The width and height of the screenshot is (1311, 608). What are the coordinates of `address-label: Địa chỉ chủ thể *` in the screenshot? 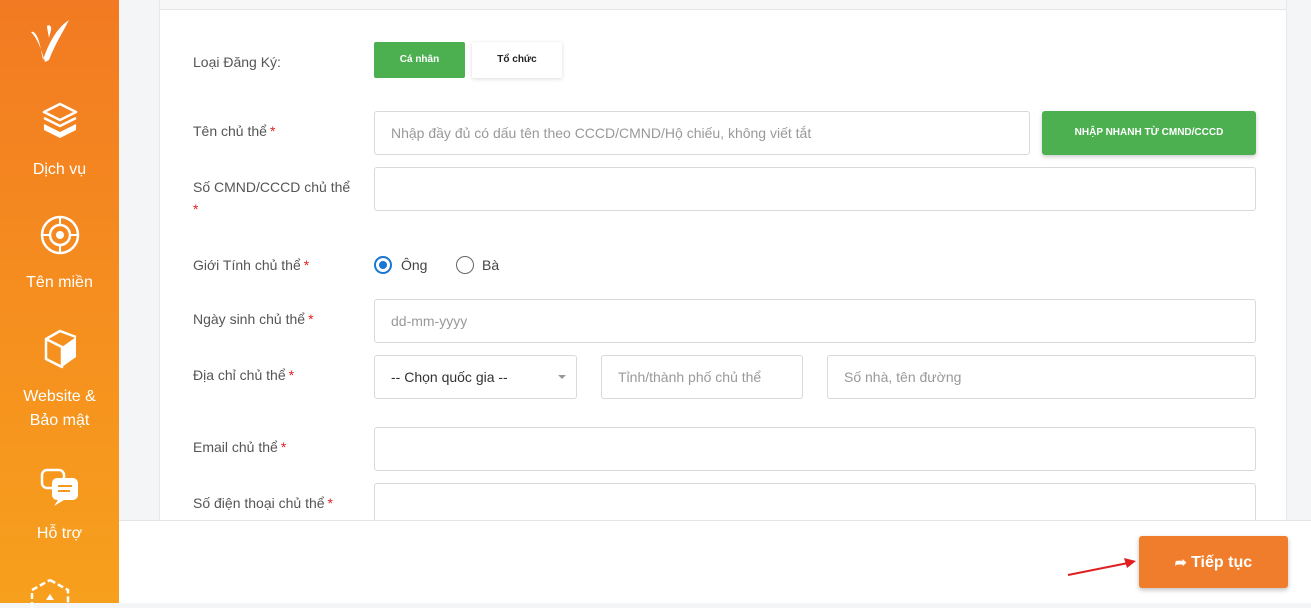 It's located at (244, 375).